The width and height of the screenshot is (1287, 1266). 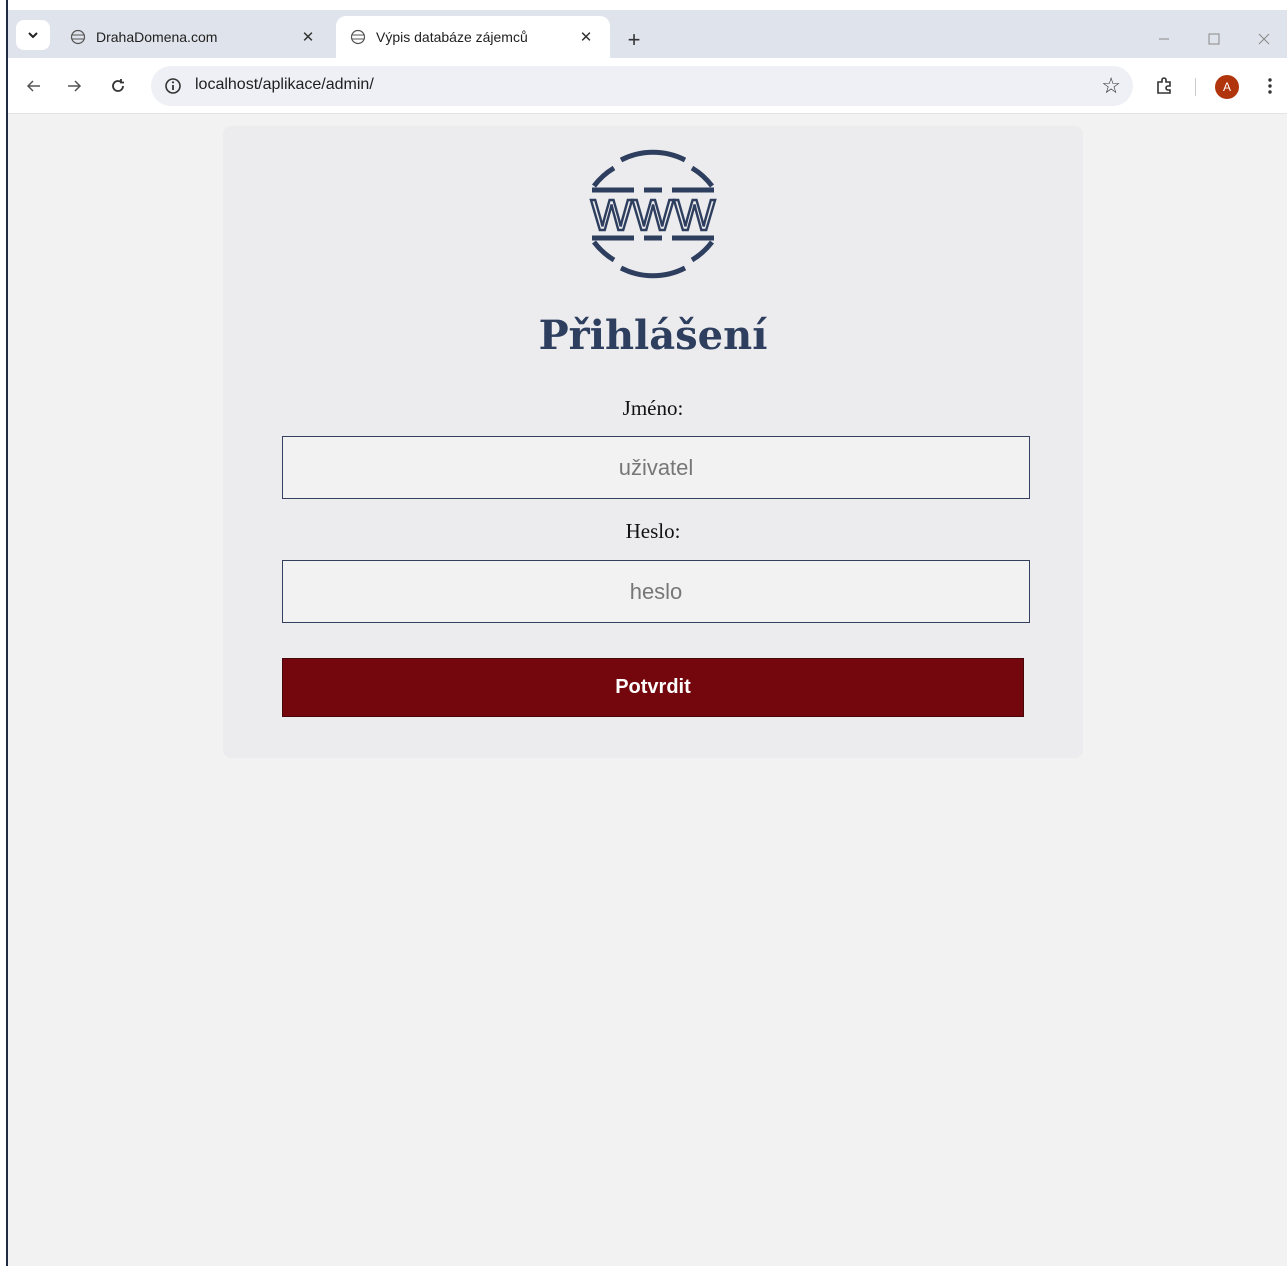 I want to click on url-text: localhost/aplikace/admin/, so click(x=284, y=85).